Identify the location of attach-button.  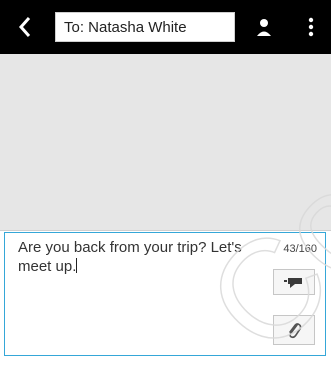
(294, 330).